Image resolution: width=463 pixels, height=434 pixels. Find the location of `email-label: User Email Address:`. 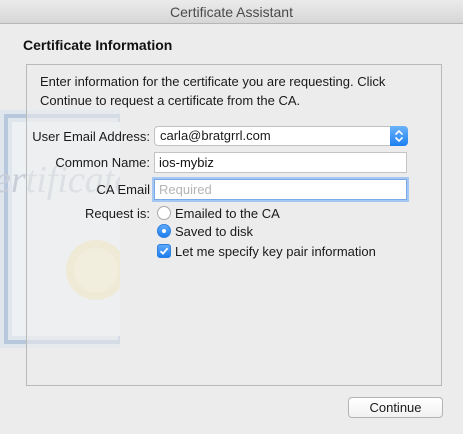

email-label: User Email Address: is located at coordinates (91, 136).